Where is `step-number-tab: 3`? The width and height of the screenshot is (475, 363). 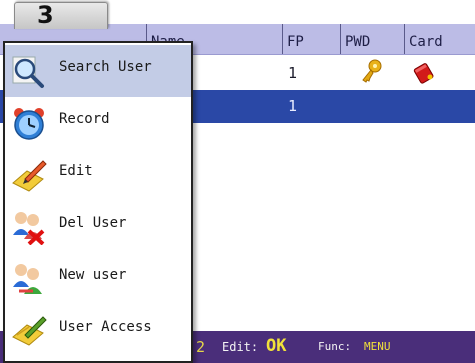
step-number-tab: 3 is located at coordinates (61, 15).